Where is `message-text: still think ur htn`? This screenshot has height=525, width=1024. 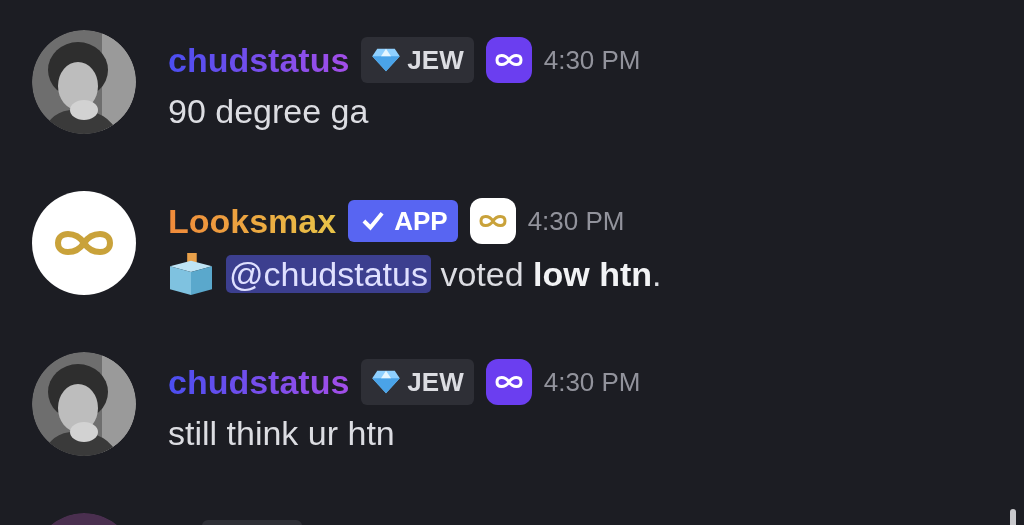 message-text: still think ur htn is located at coordinates (281, 433).